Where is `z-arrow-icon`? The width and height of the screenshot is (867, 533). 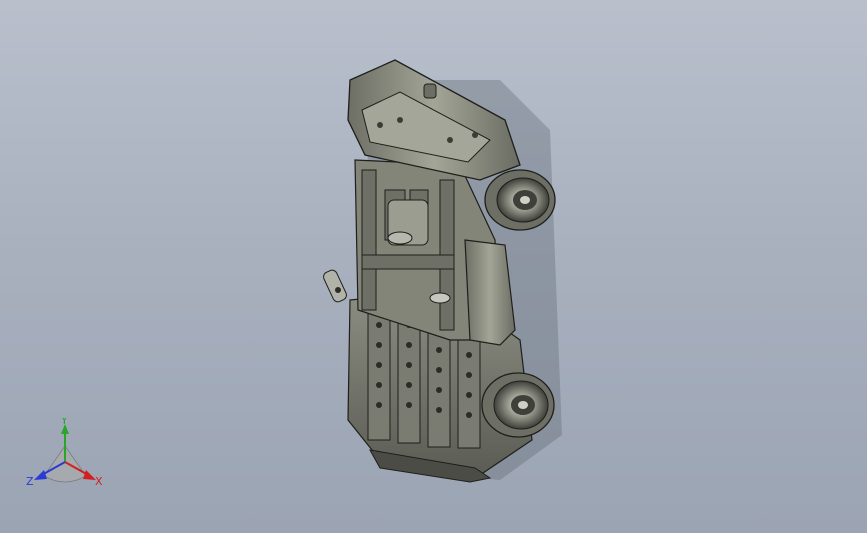
z-arrow-icon is located at coordinates (40, 475).